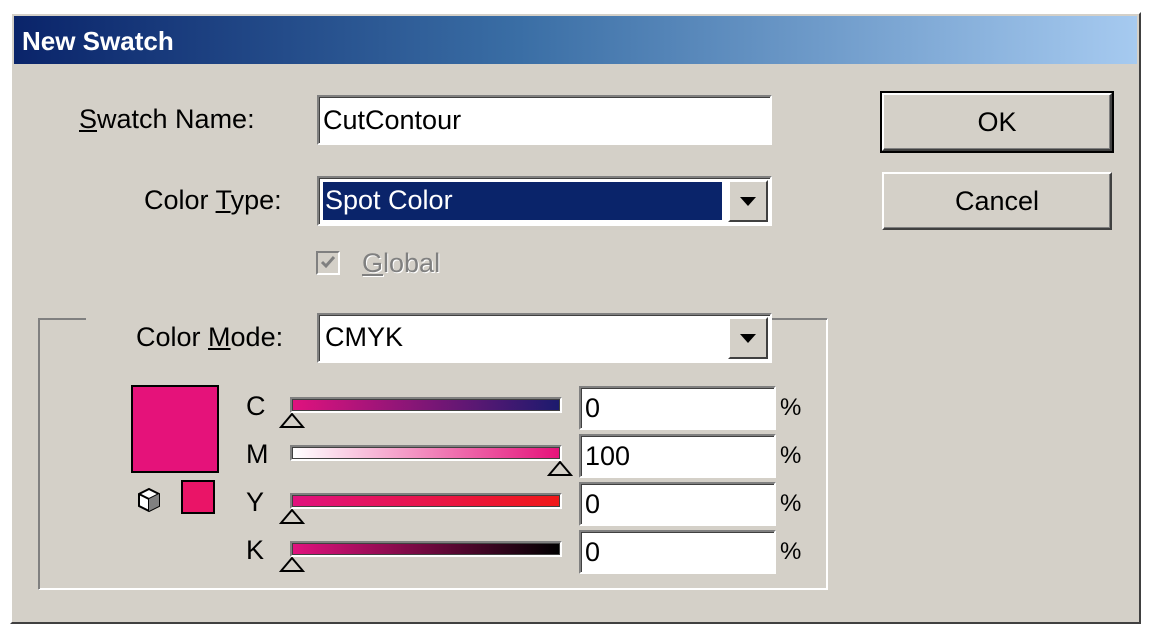 Image resolution: width=1151 pixels, height=629 pixels. Describe the element at coordinates (292, 517) in the screenshot. I see `yellow-slider-thumb` at that location.